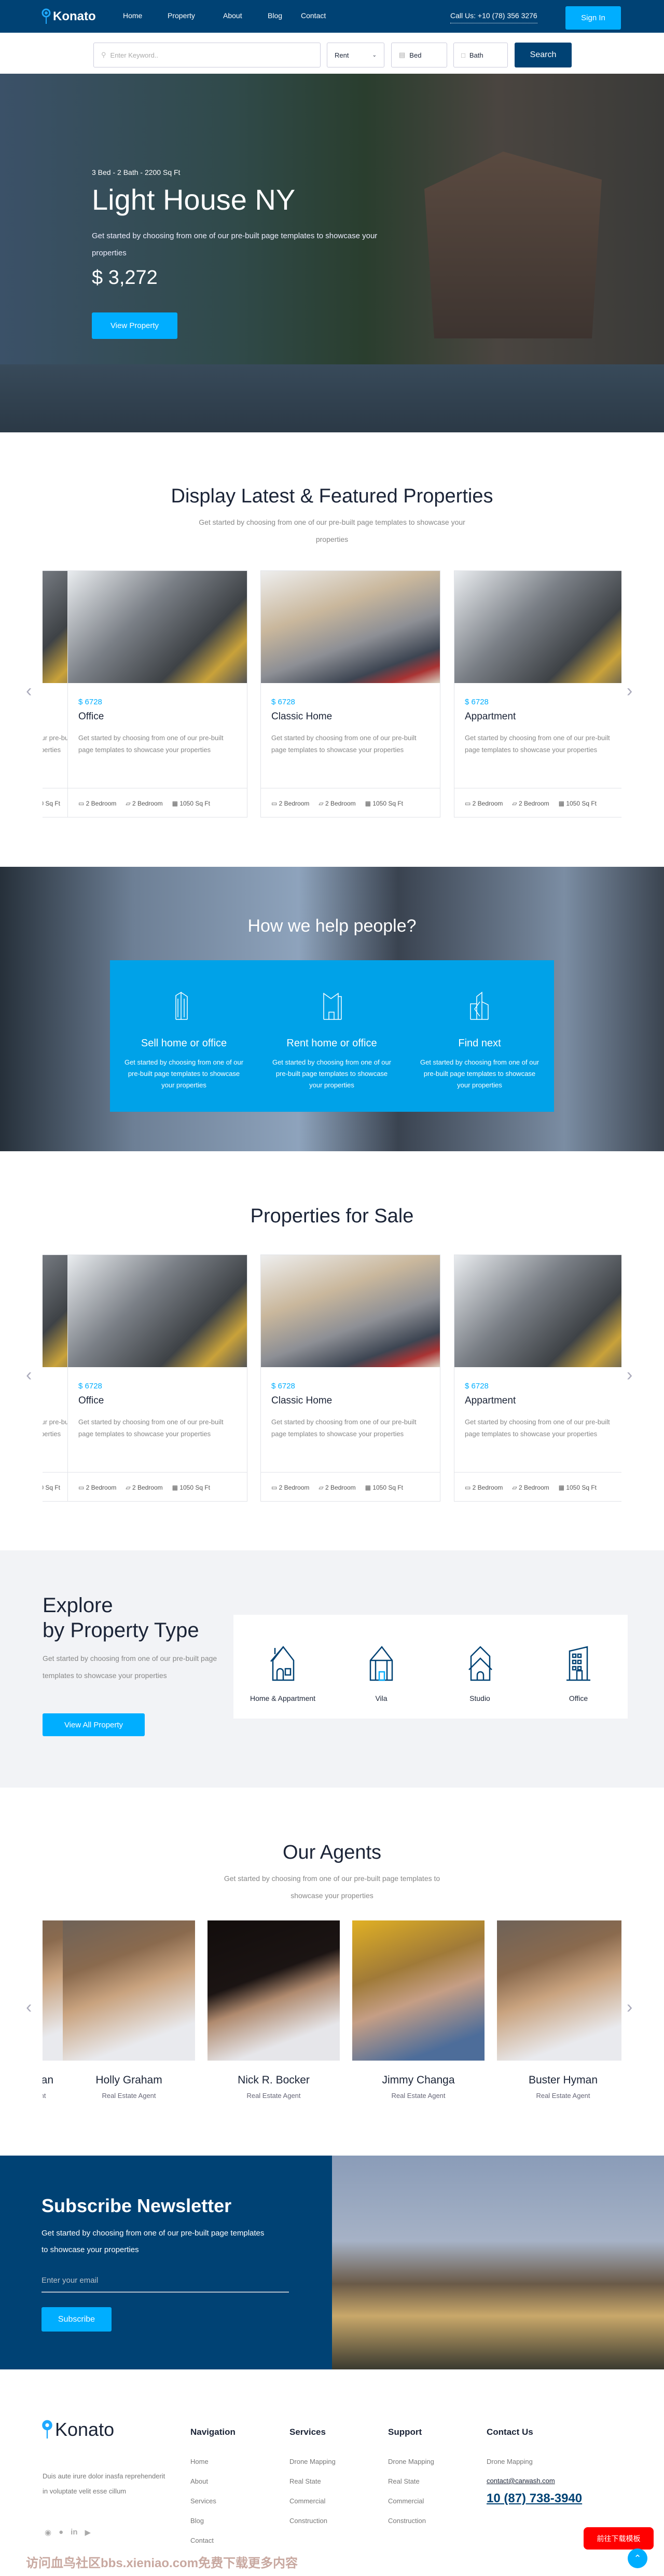 The height and width of the screenshot is (2576, 664). What do you see at coordinates (90, 1386) in the screenshot?
I see `property-price: $ 6728` at bounding box center [90, 1386].